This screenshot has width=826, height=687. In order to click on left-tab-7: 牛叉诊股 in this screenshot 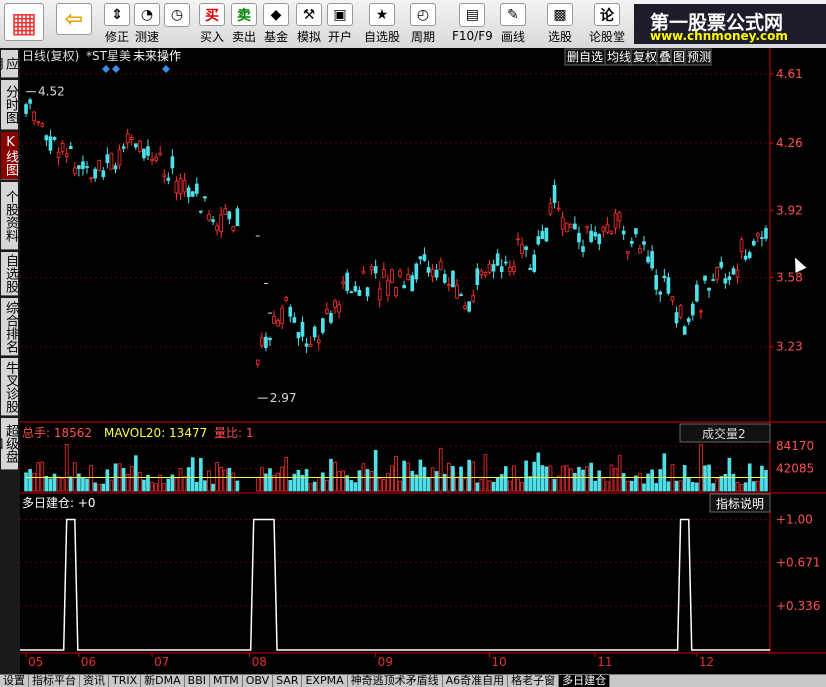, I will do `click(9, 387)`.